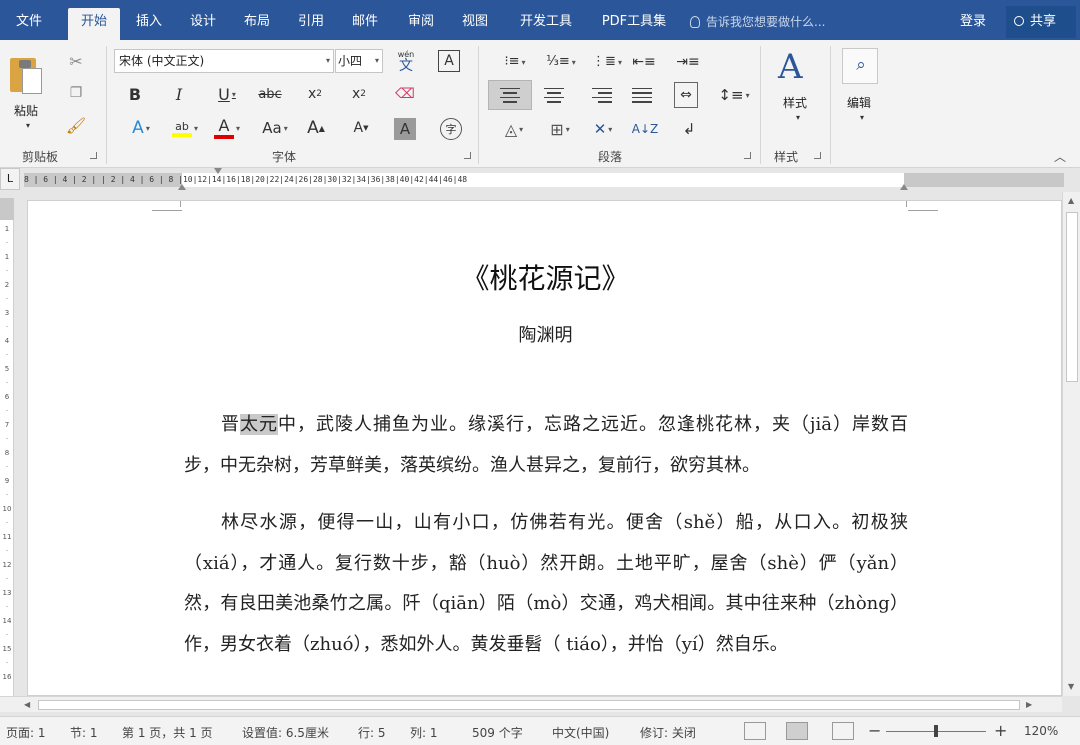  What do you see at coordinates (1060, 156) in the screenshot?
I see `collapse-ribbon-icon: ︿` at bounding box center [1060, 156].